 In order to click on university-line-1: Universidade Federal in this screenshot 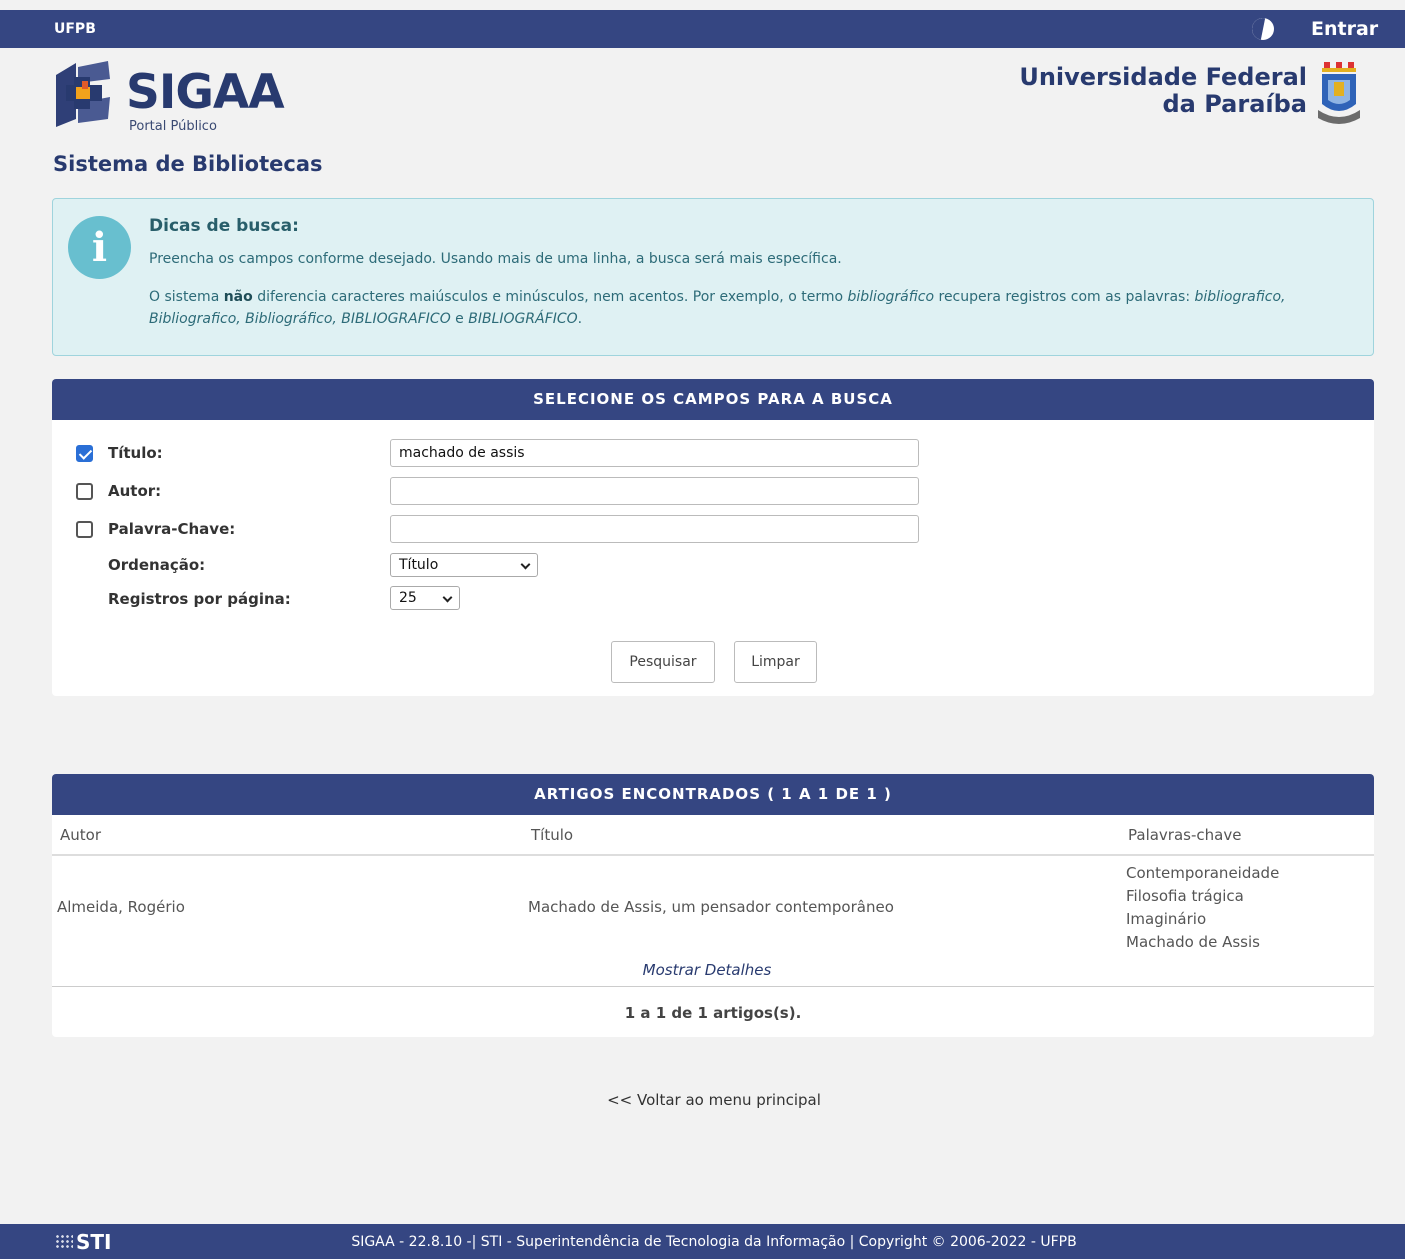, I will do `click(1163, 77)`.